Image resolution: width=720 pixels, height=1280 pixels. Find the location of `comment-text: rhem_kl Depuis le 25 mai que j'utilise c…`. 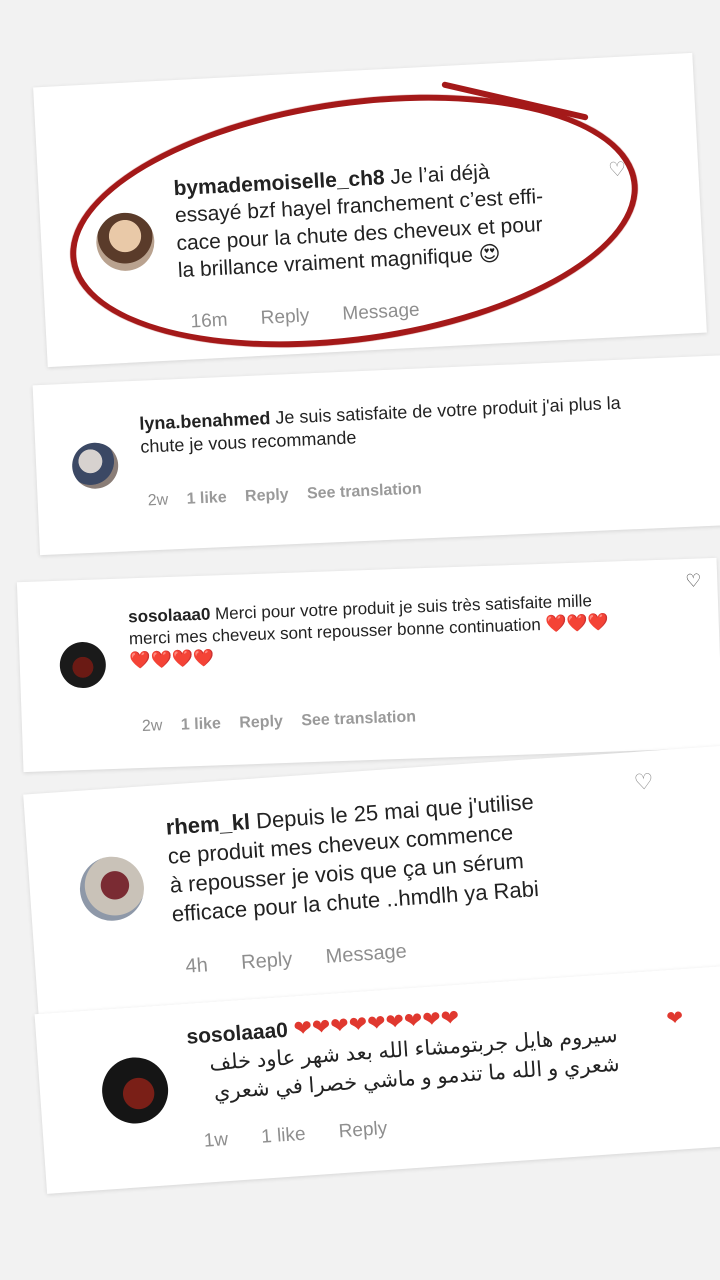

comment-text: rhem_kl Depuis le 25 mai que j'utilise c… is located at coordinates (352, 858).